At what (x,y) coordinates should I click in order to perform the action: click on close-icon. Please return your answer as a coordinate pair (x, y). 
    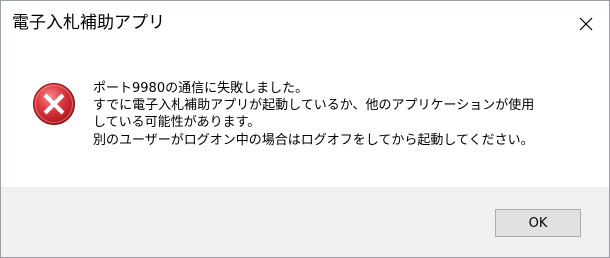
    Looking at the image, I should click on (586, 24).